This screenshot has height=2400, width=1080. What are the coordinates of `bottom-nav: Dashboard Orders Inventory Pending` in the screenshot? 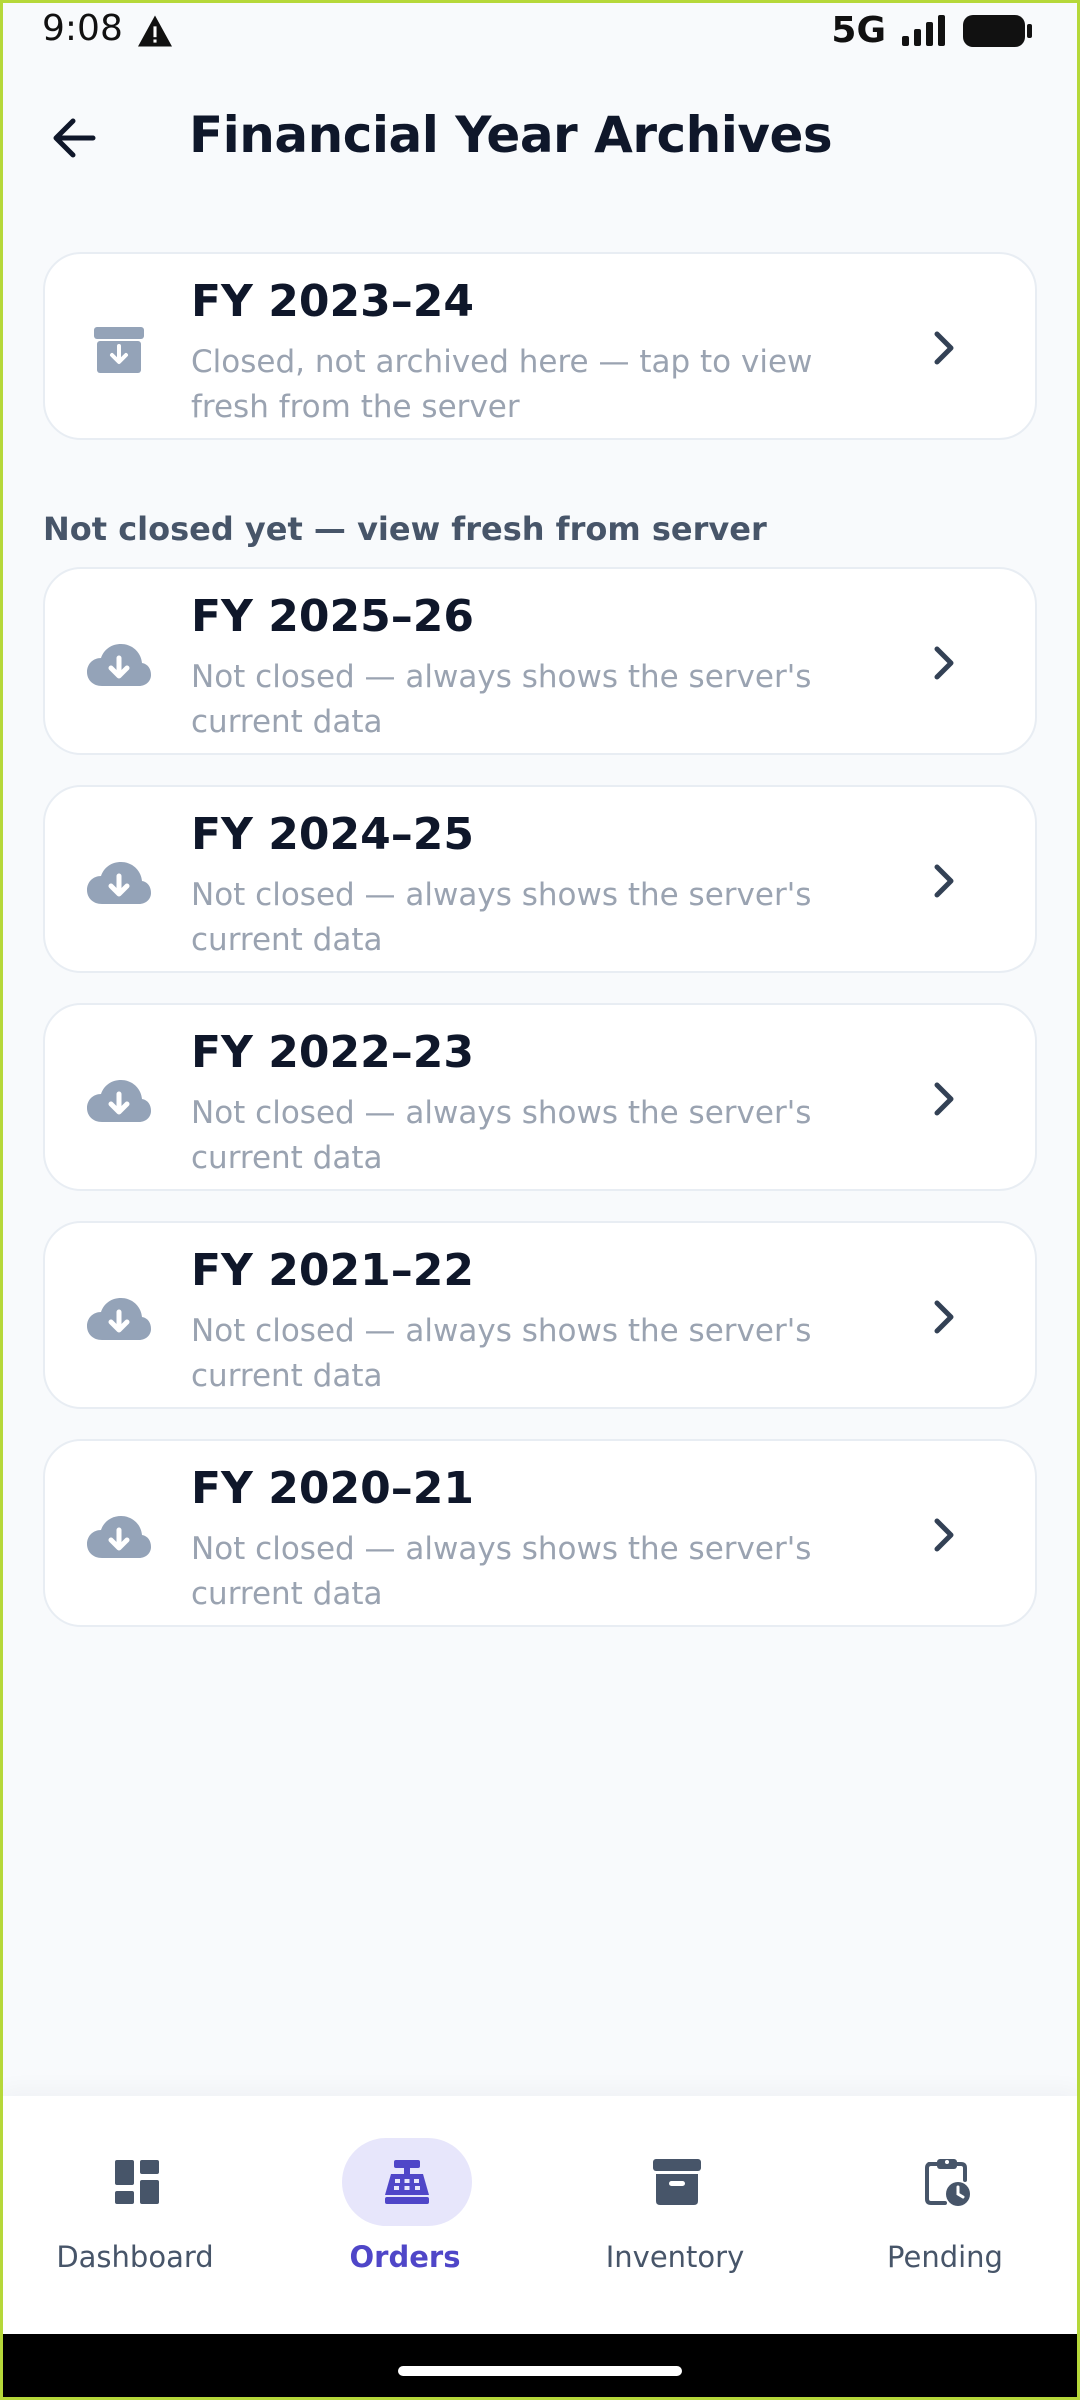 It's located at (540, 2215).